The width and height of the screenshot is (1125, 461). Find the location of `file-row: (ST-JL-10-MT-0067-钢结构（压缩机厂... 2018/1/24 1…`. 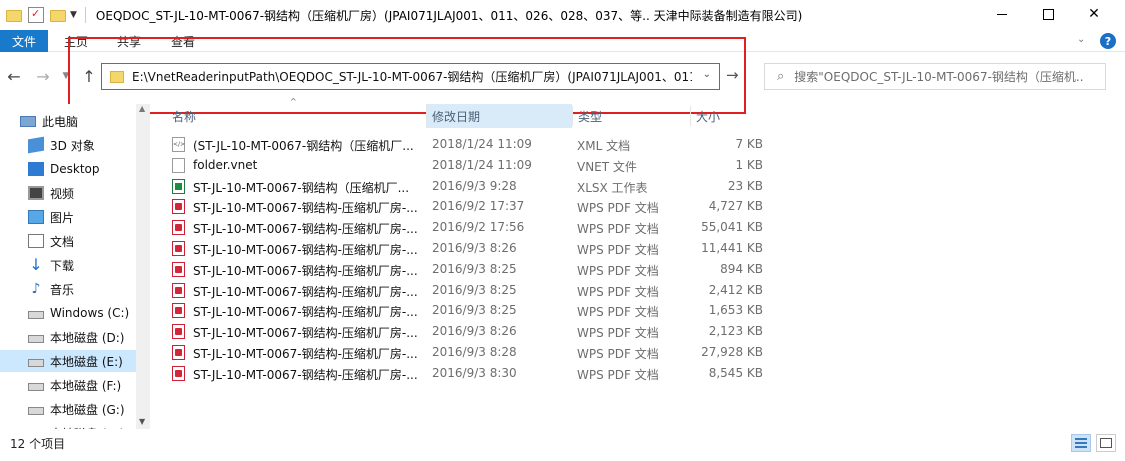

file-row: (ST-JL-10-MT-0067-钢结构（压缩机厂... 2018/1/24 1… is located at coordinates (468, 144).